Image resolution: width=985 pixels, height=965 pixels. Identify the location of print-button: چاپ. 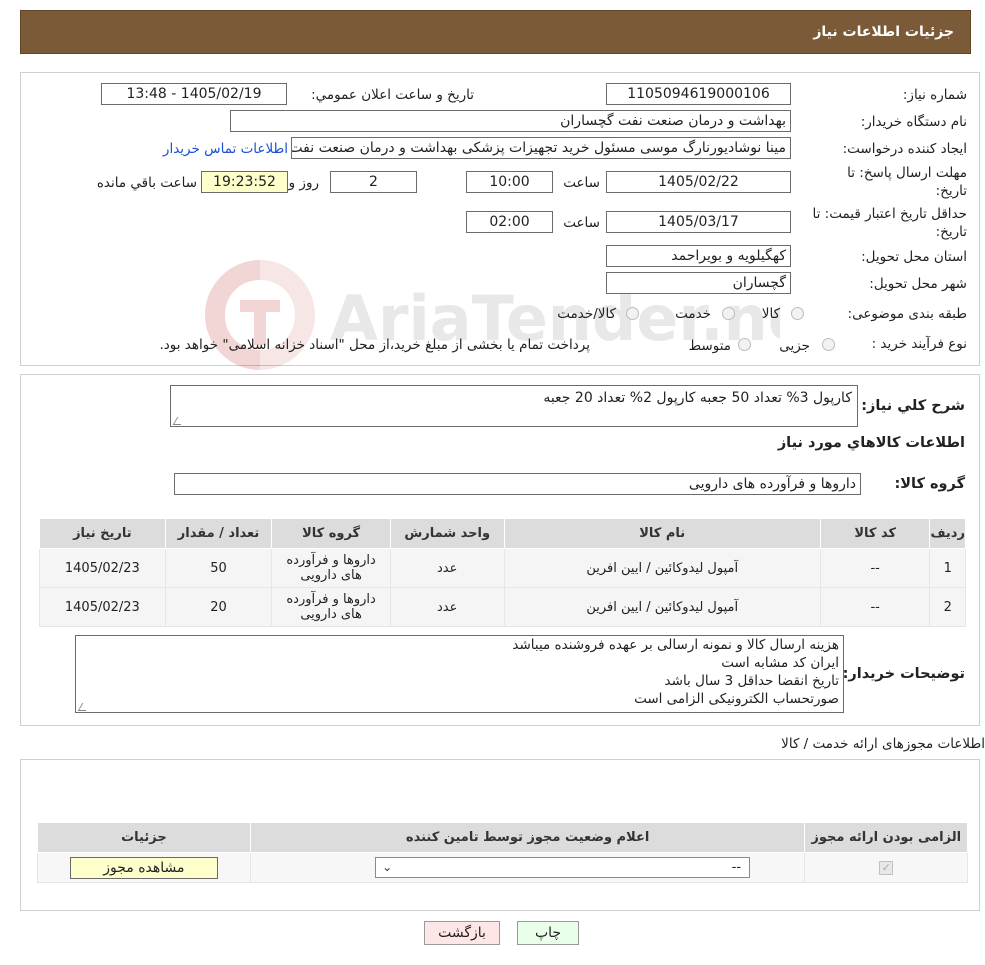
(548, 933).